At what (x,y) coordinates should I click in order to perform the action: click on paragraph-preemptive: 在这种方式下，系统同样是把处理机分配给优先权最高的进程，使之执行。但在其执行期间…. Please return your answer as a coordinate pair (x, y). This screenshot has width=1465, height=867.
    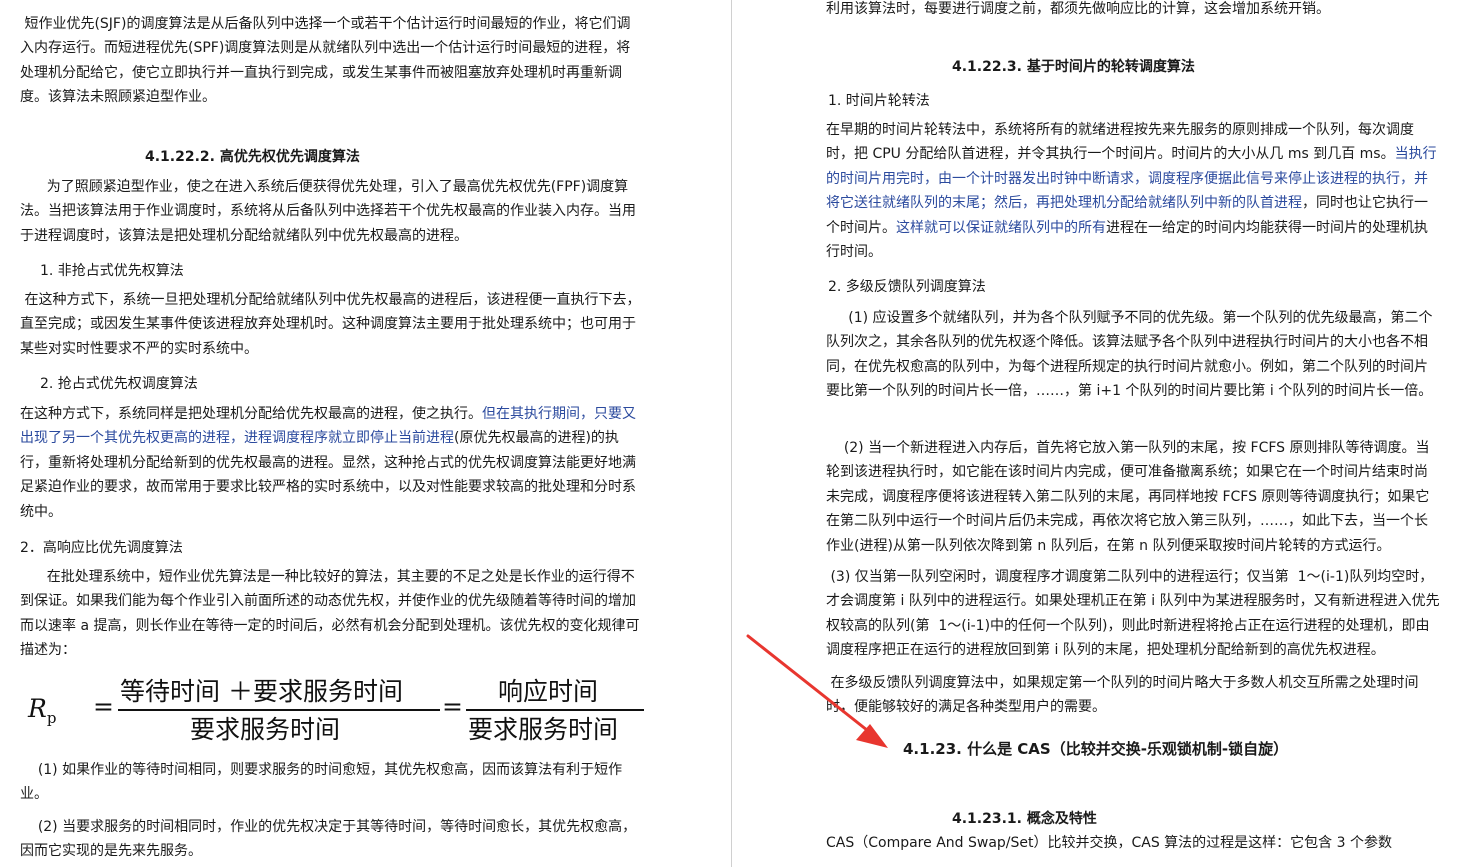
    Looking at the image, I should click on (331, 463).